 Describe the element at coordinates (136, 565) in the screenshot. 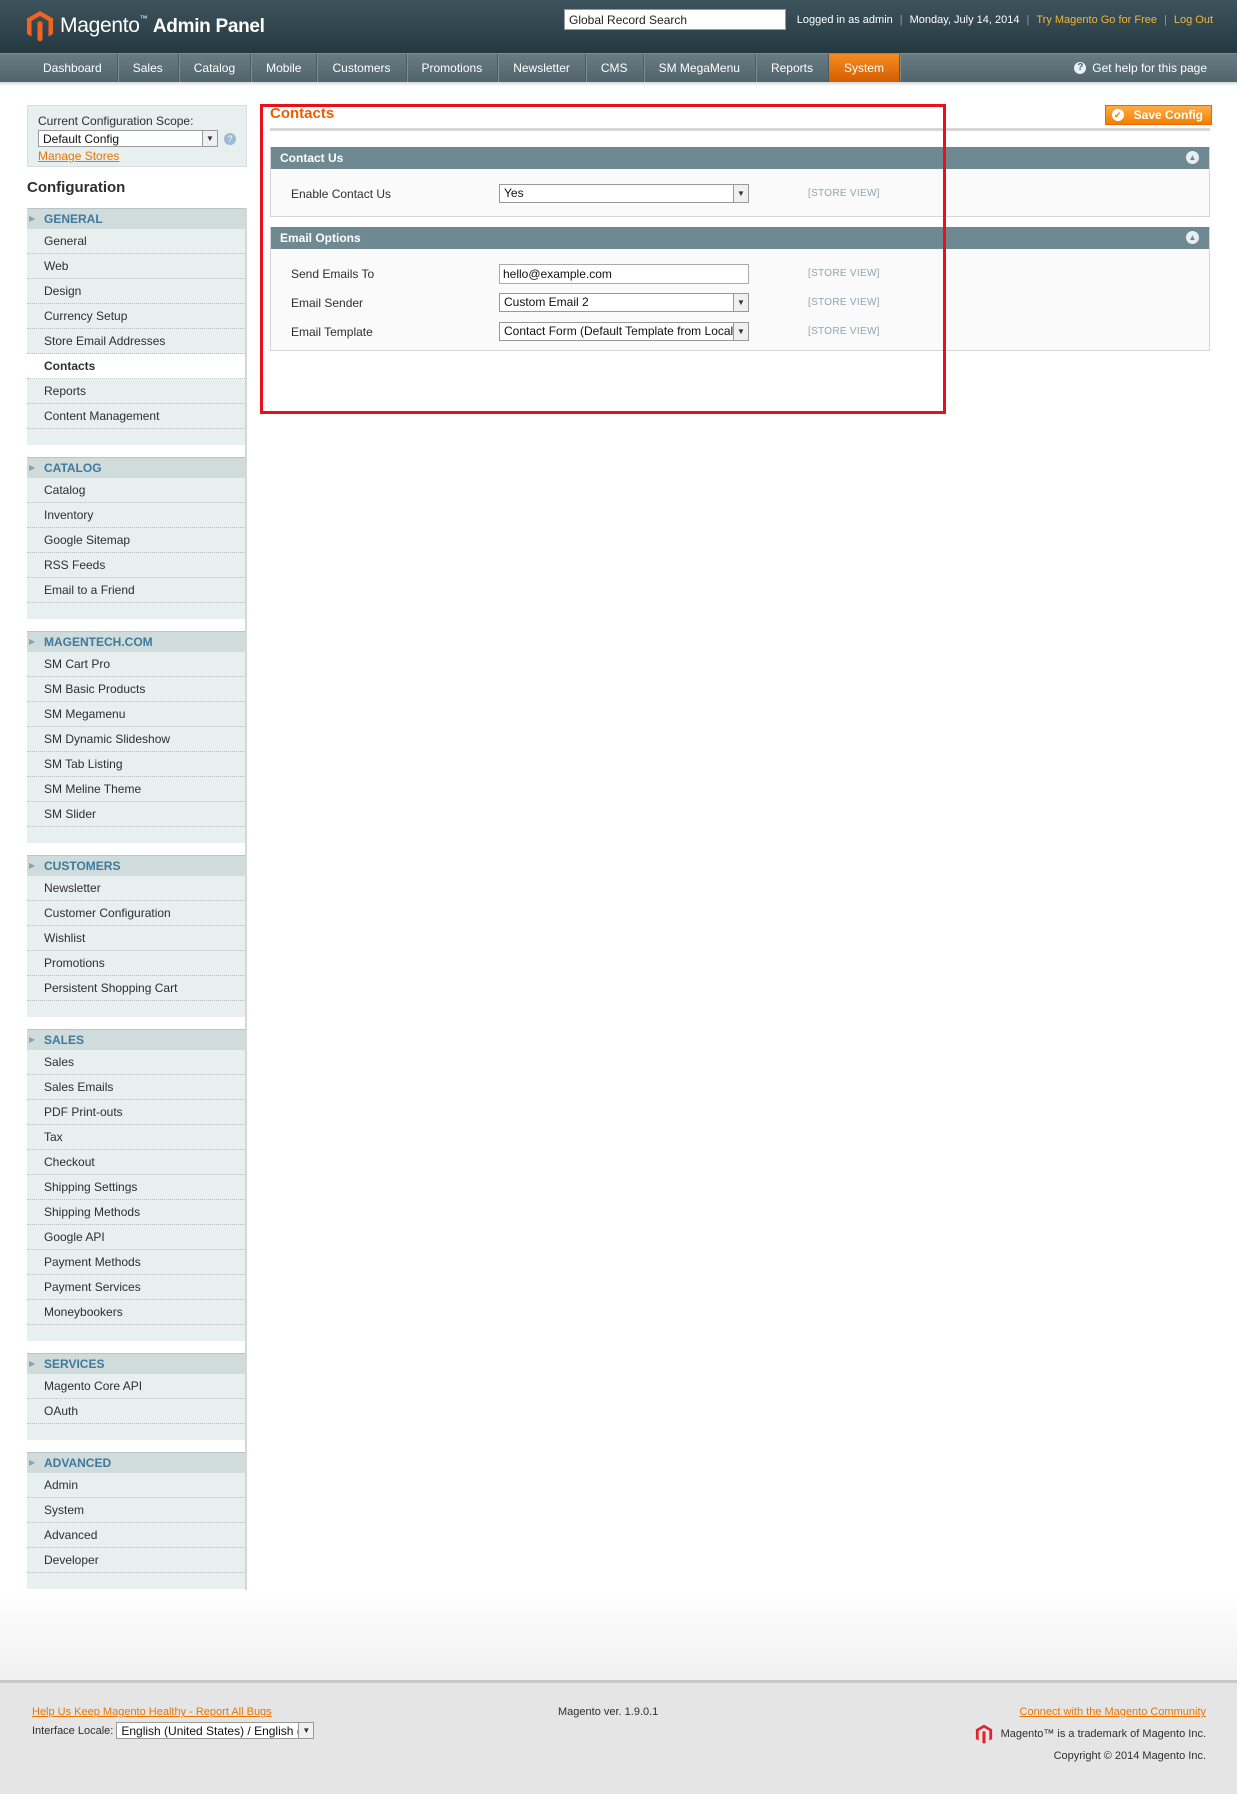

I see `sidebar-item-rss-feeds: RSS Feeds` at that location.